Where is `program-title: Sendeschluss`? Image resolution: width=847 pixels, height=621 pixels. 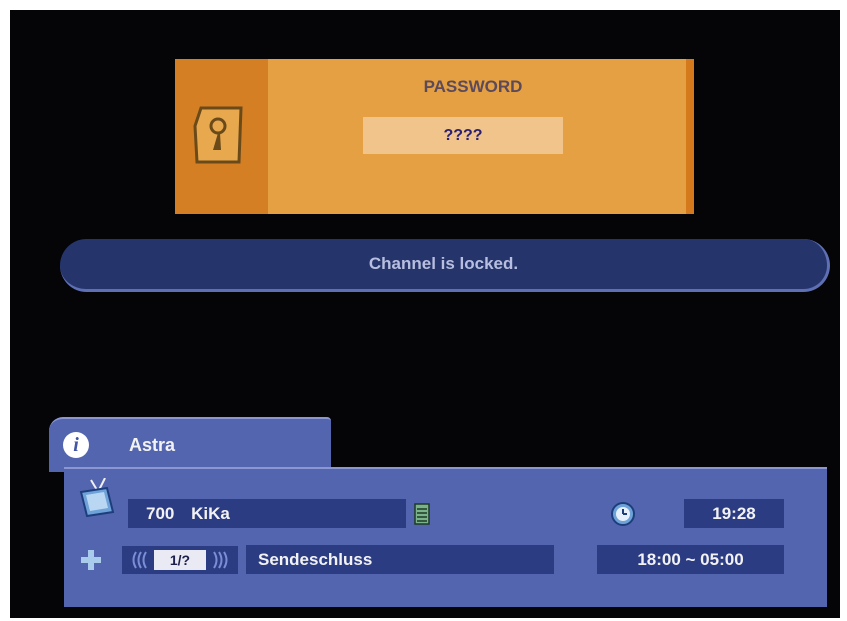 program-title: Sendeschluss is located at coordinates (400, 559).